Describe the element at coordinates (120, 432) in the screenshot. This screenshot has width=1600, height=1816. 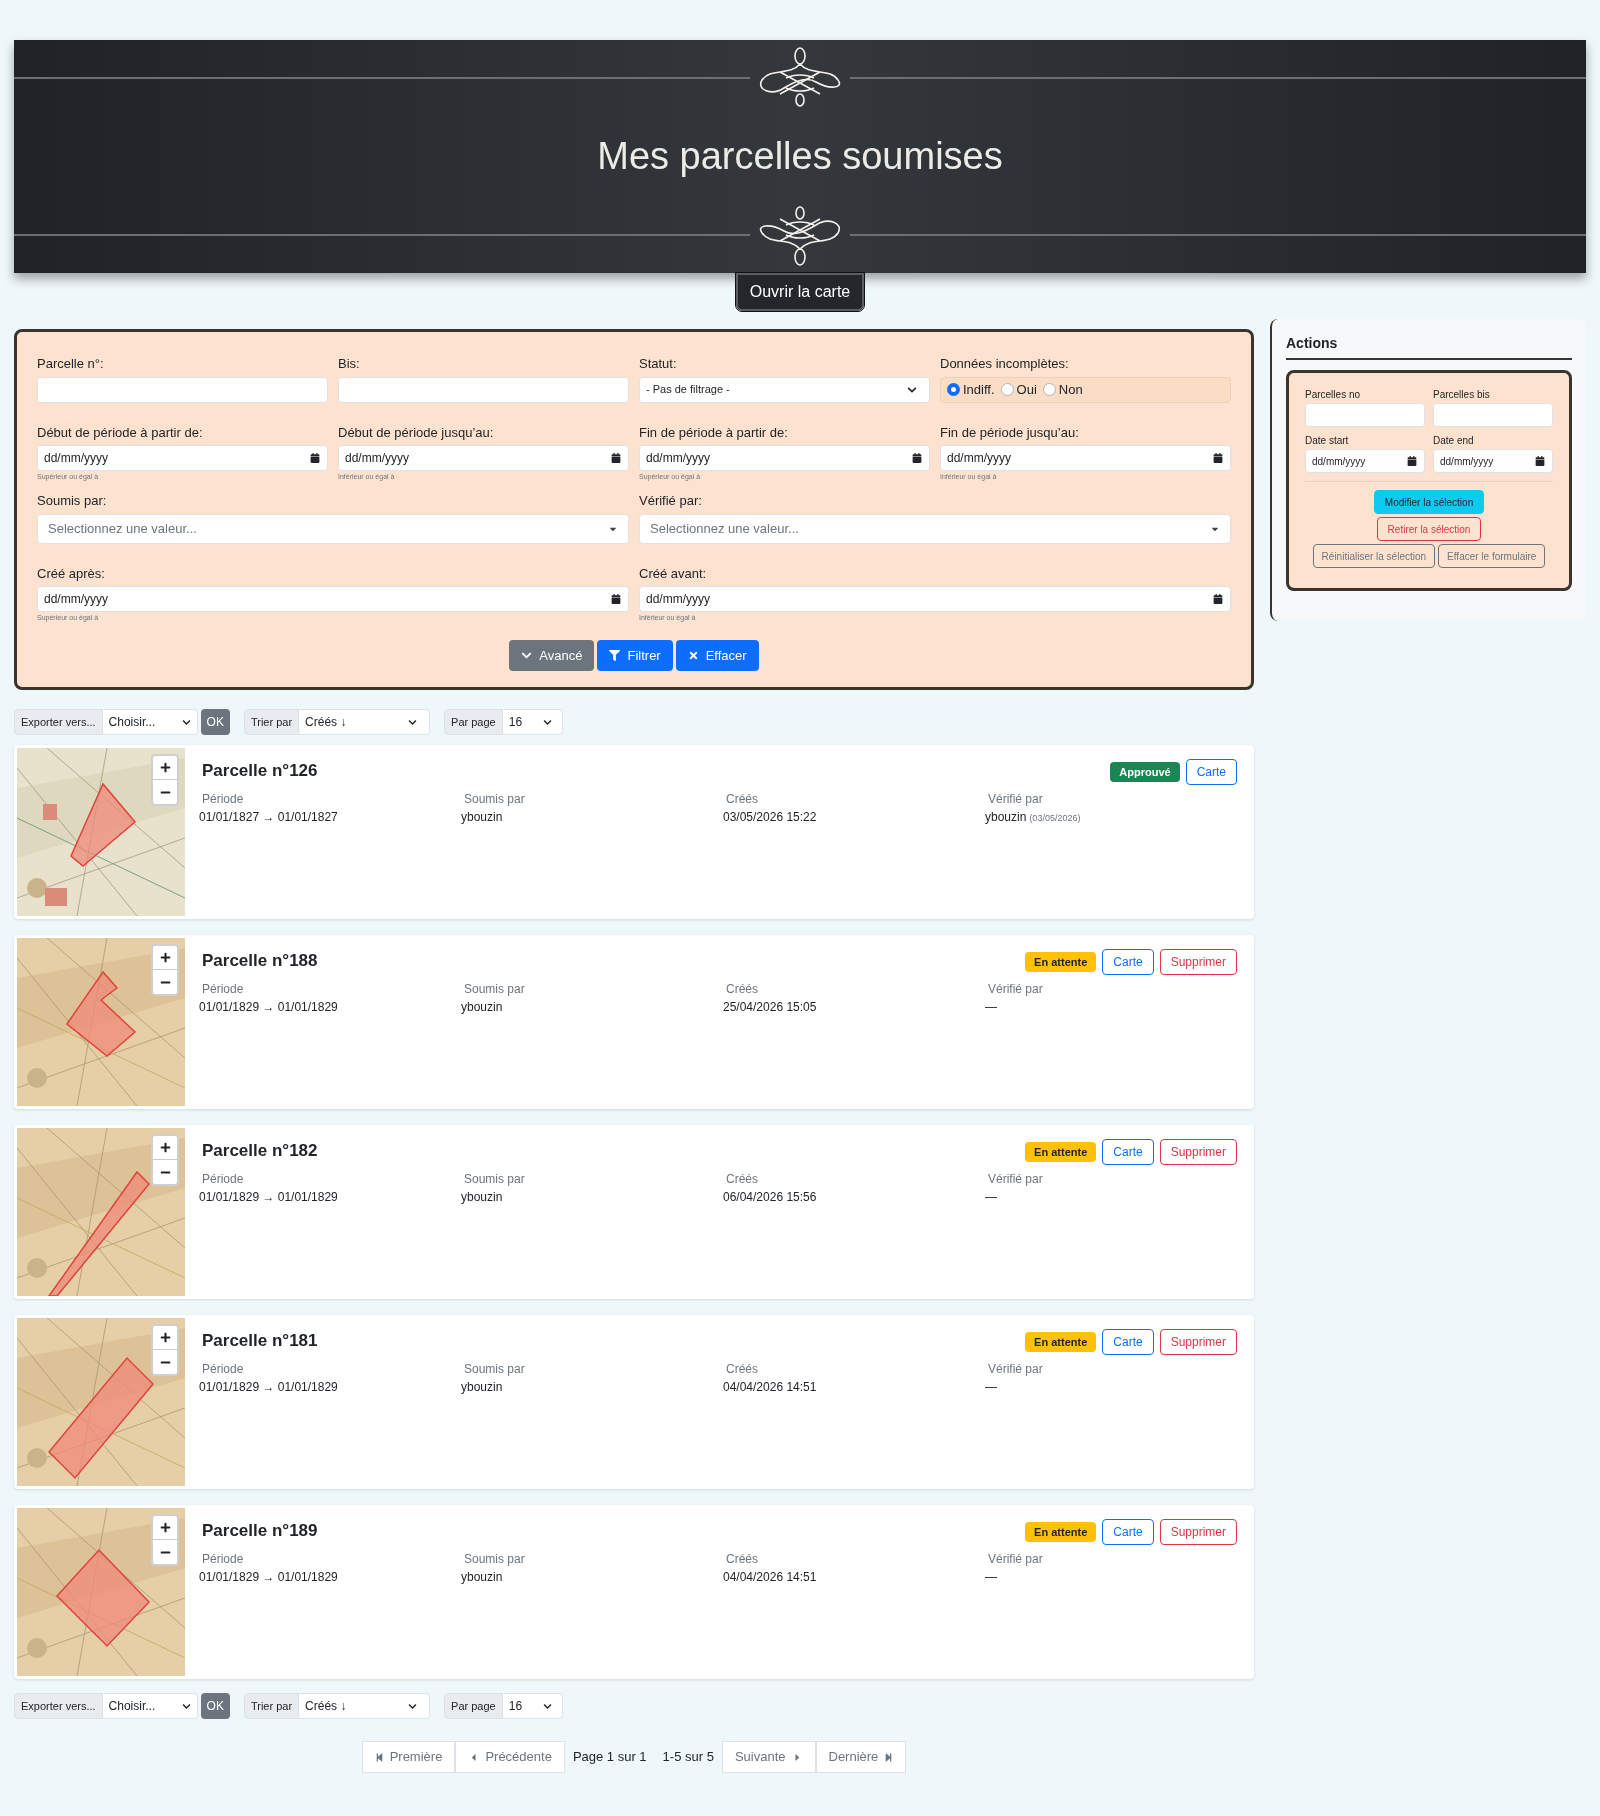
I see `field-label: Début de période à partir de:` at that location.